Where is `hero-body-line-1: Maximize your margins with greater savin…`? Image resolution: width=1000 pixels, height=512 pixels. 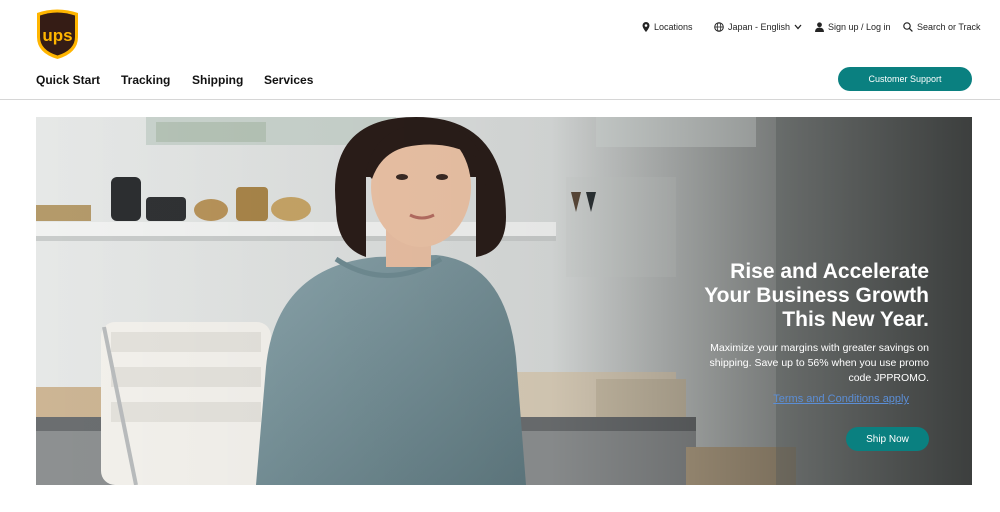
hero-body-line-1: Maximize your margins with greater savin… is located at coordinates (819, 348).